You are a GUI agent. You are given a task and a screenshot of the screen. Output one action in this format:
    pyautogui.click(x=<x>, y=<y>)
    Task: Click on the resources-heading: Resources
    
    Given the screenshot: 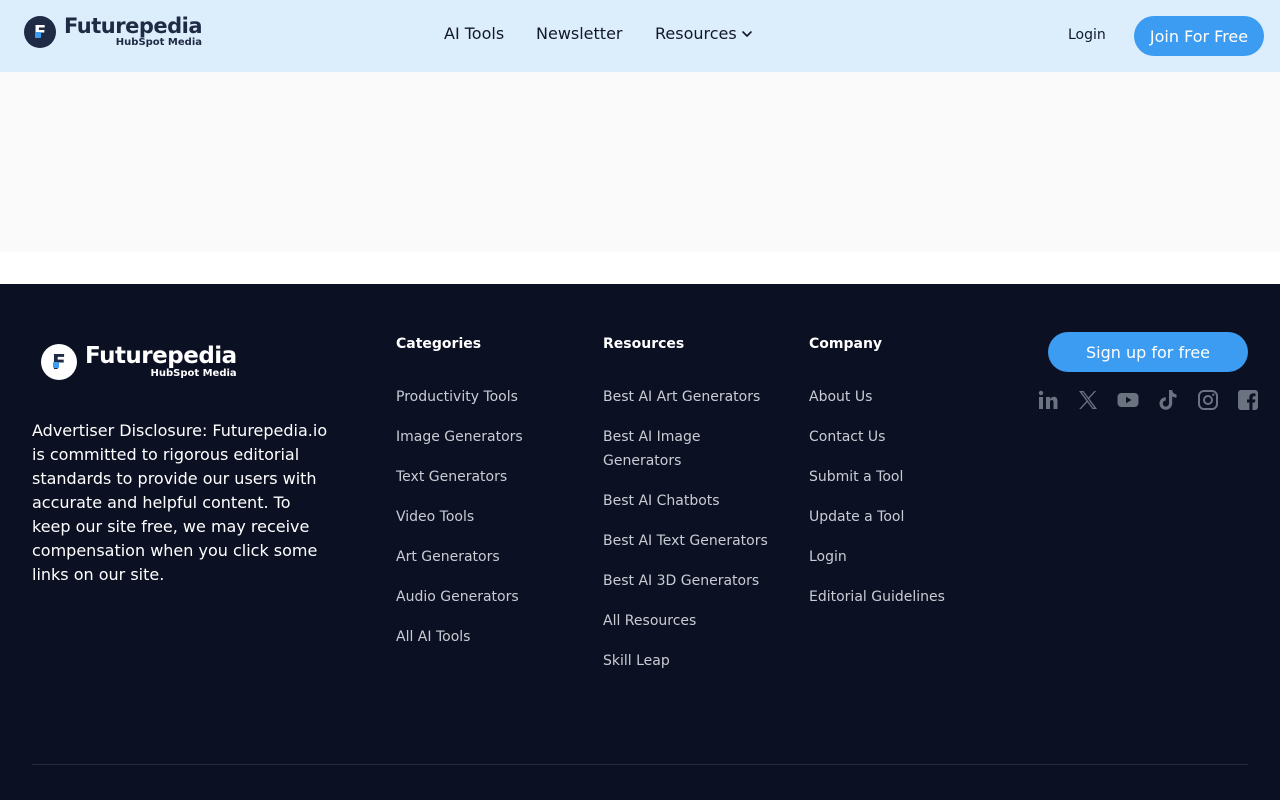 What is the action you would take?
    pyautogui.click(x=644, y=344)
    